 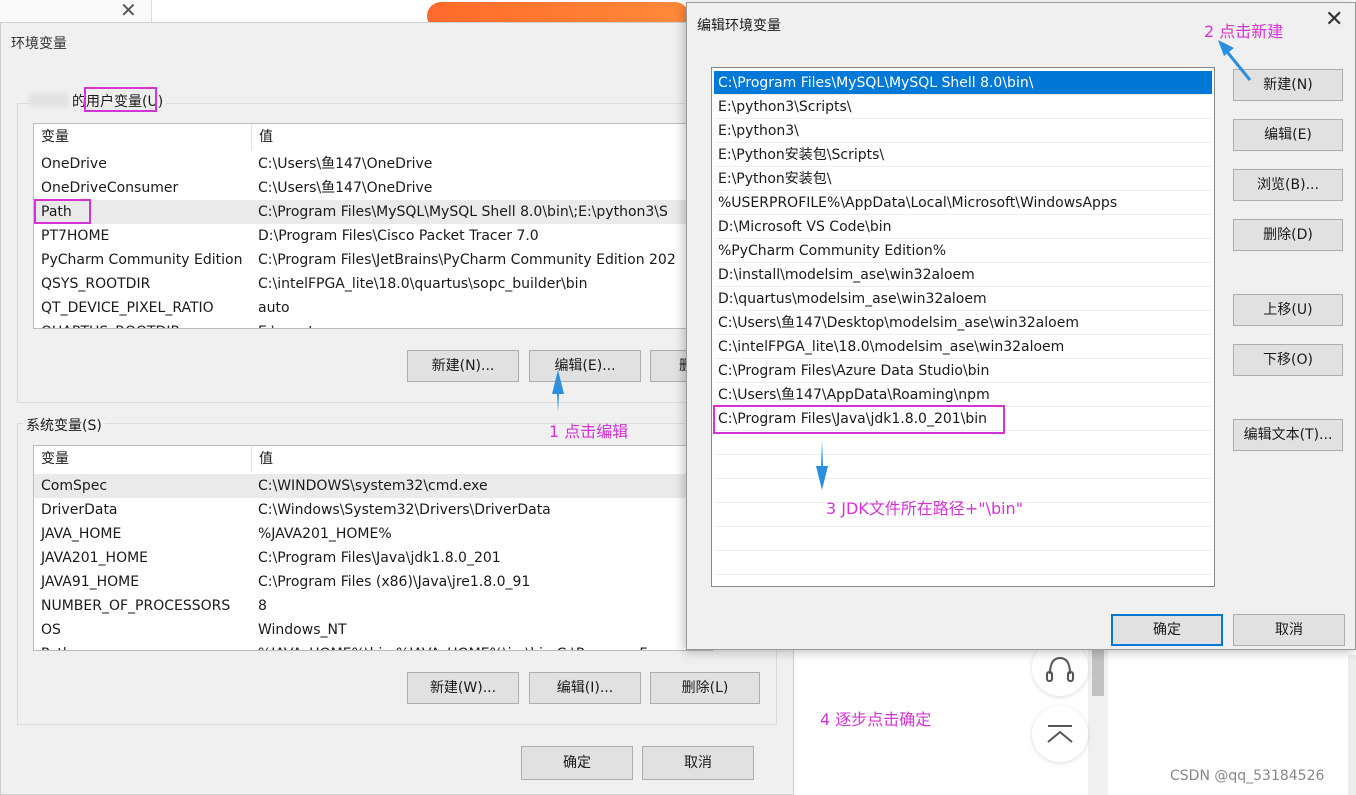 What do you see at coordinates (963, 275) in the screenshot?
I see `list-item: D:\install\modelsim_ase\win32aloem` at bounding box center [963, 275].